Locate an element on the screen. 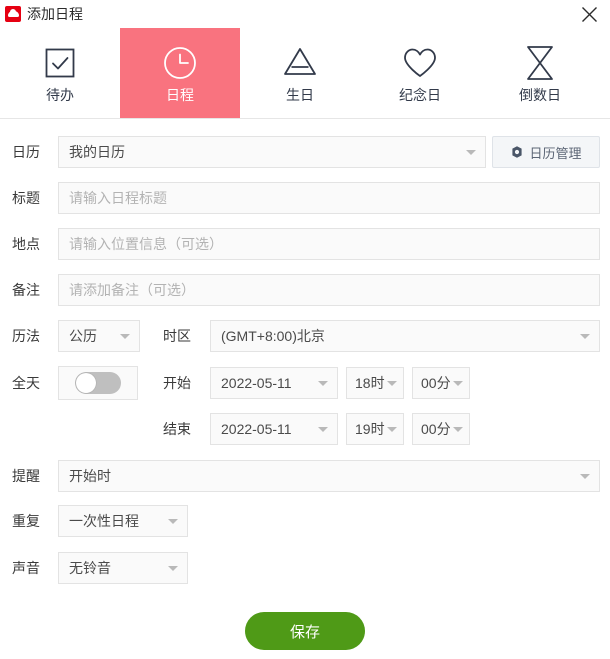 The width and height of the screenshot is (610, 659). repeat-value: 一次性日程 is located at coordinates (104, 521).